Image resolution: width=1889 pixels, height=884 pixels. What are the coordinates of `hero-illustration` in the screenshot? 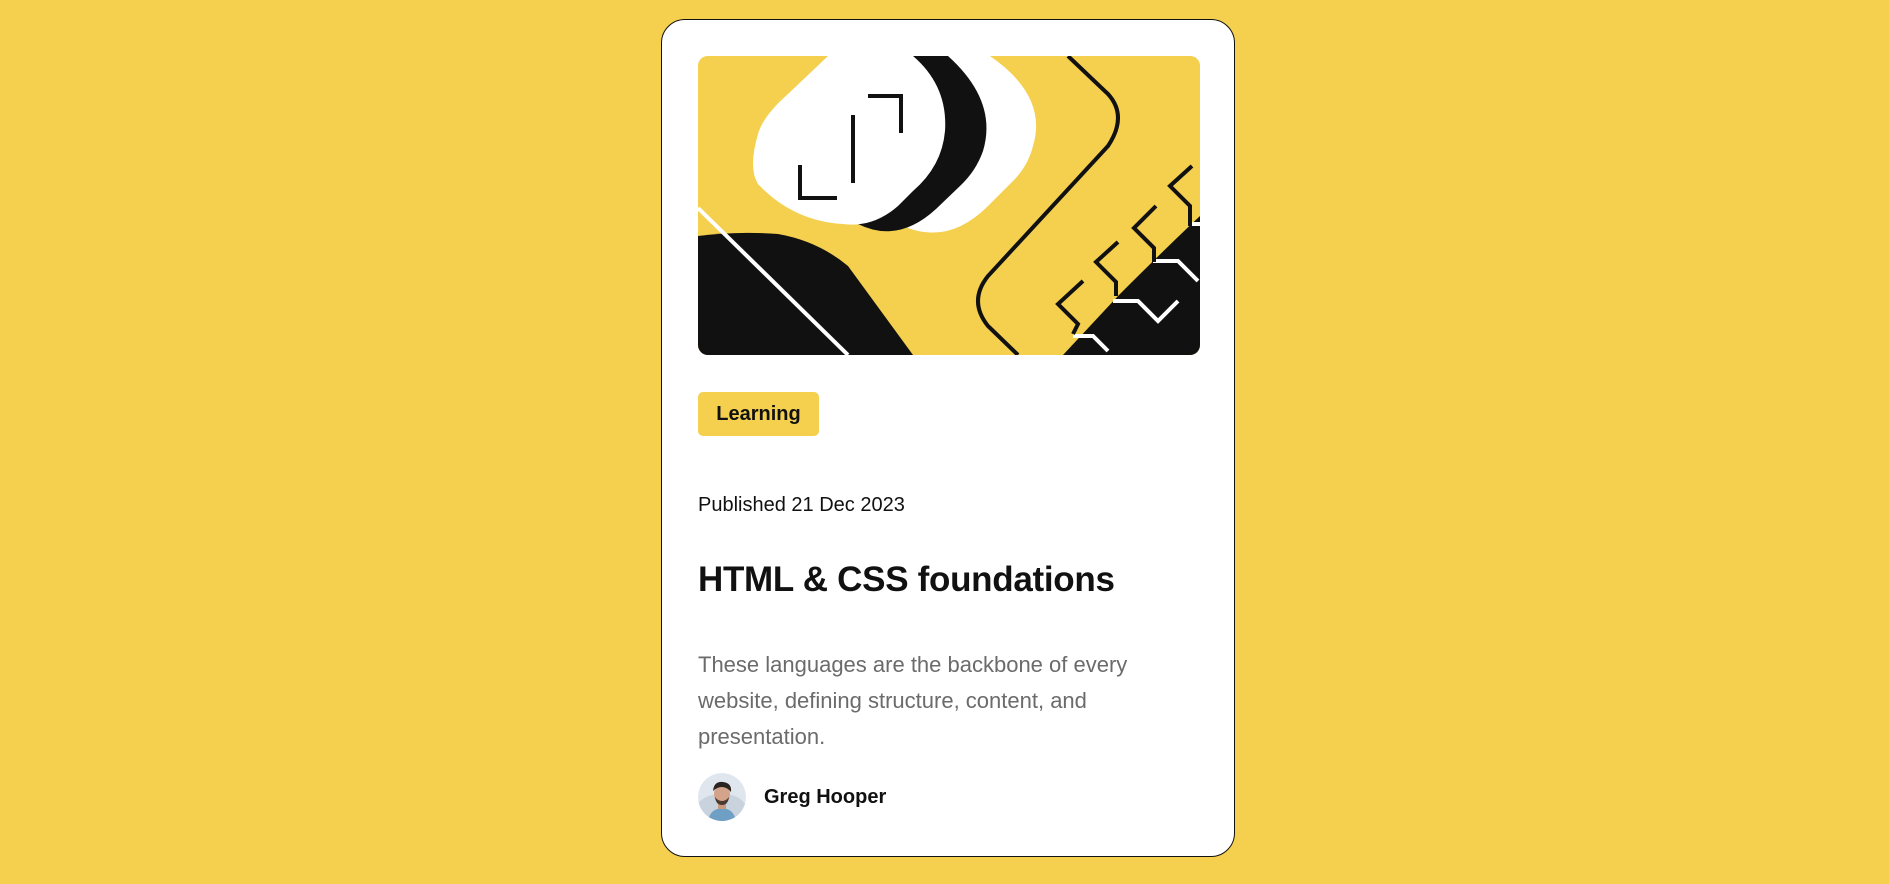 It's located at (949, 205).